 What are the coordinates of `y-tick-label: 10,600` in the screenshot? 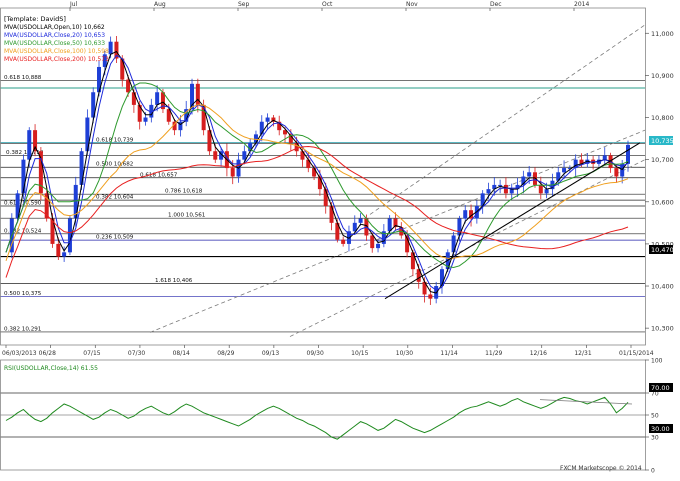 It's located at (662, 202).